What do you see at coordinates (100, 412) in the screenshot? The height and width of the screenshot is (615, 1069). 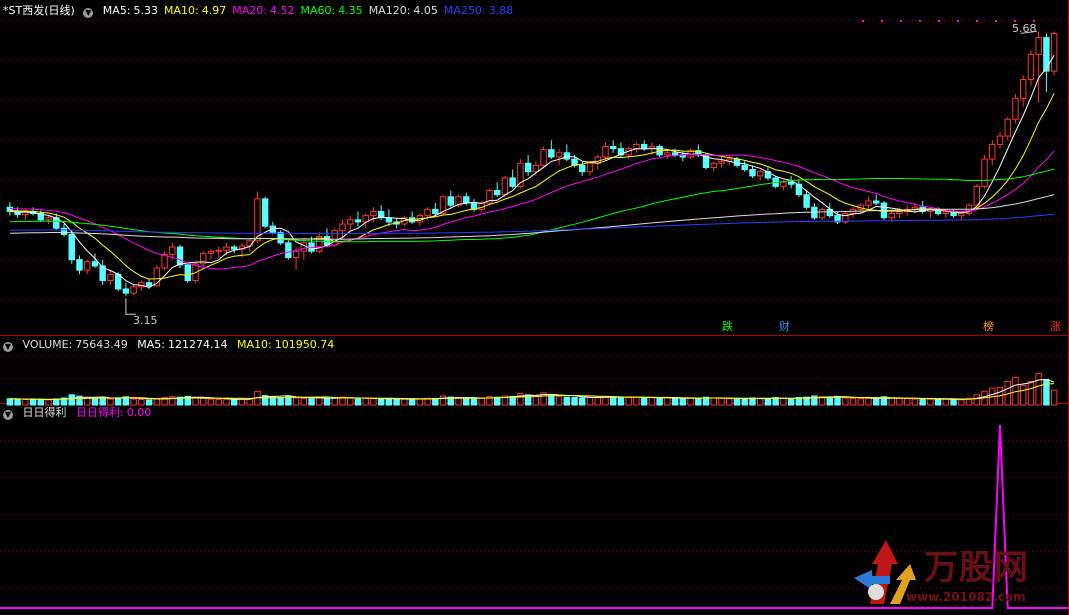 I see `indicator-series-label: 日日得利:` at bounding box center [100, 412].